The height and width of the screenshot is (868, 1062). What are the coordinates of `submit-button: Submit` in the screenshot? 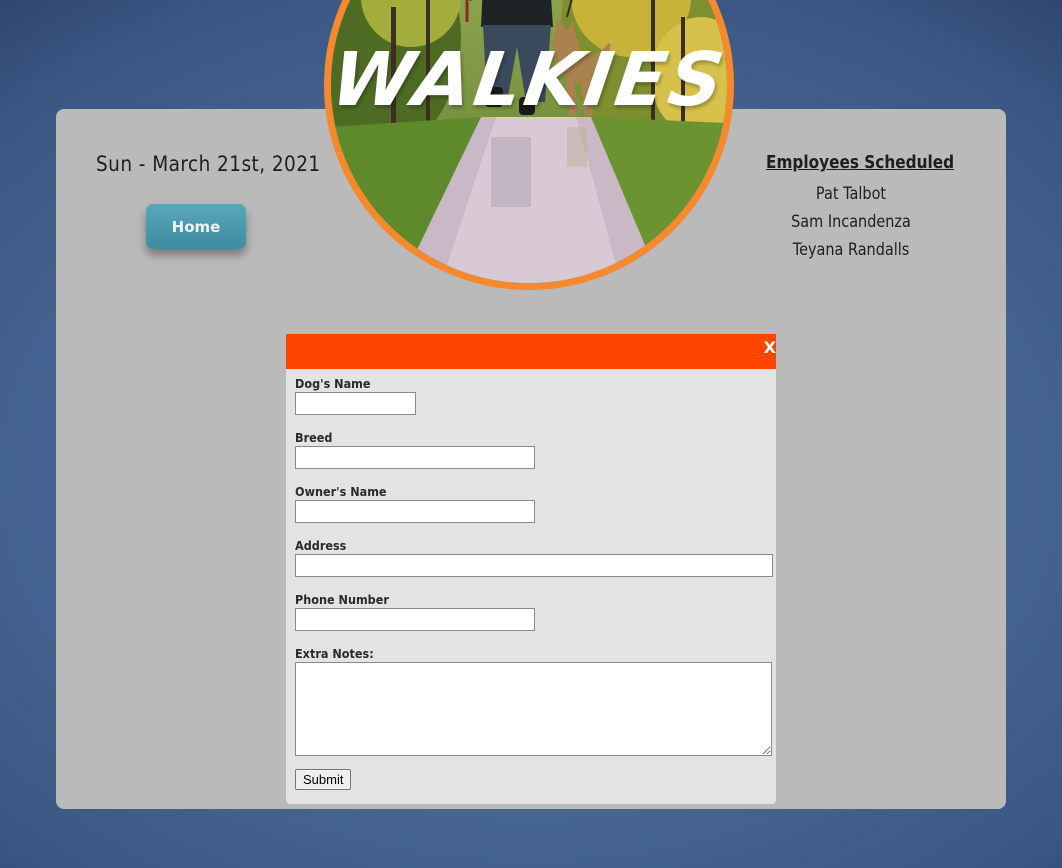 It's located at (323, 779).